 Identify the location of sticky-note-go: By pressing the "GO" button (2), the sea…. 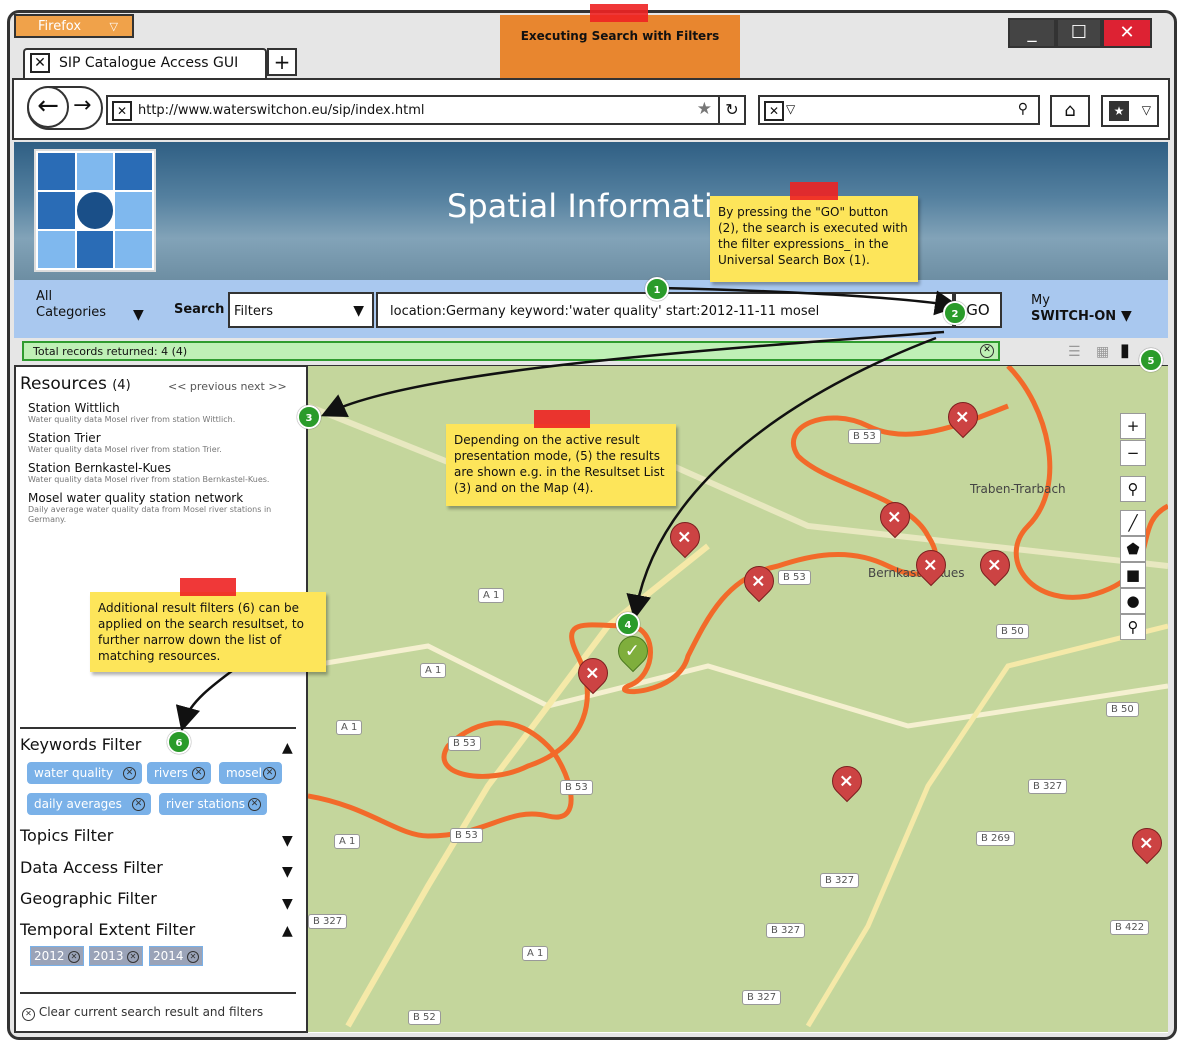
(814, 239).